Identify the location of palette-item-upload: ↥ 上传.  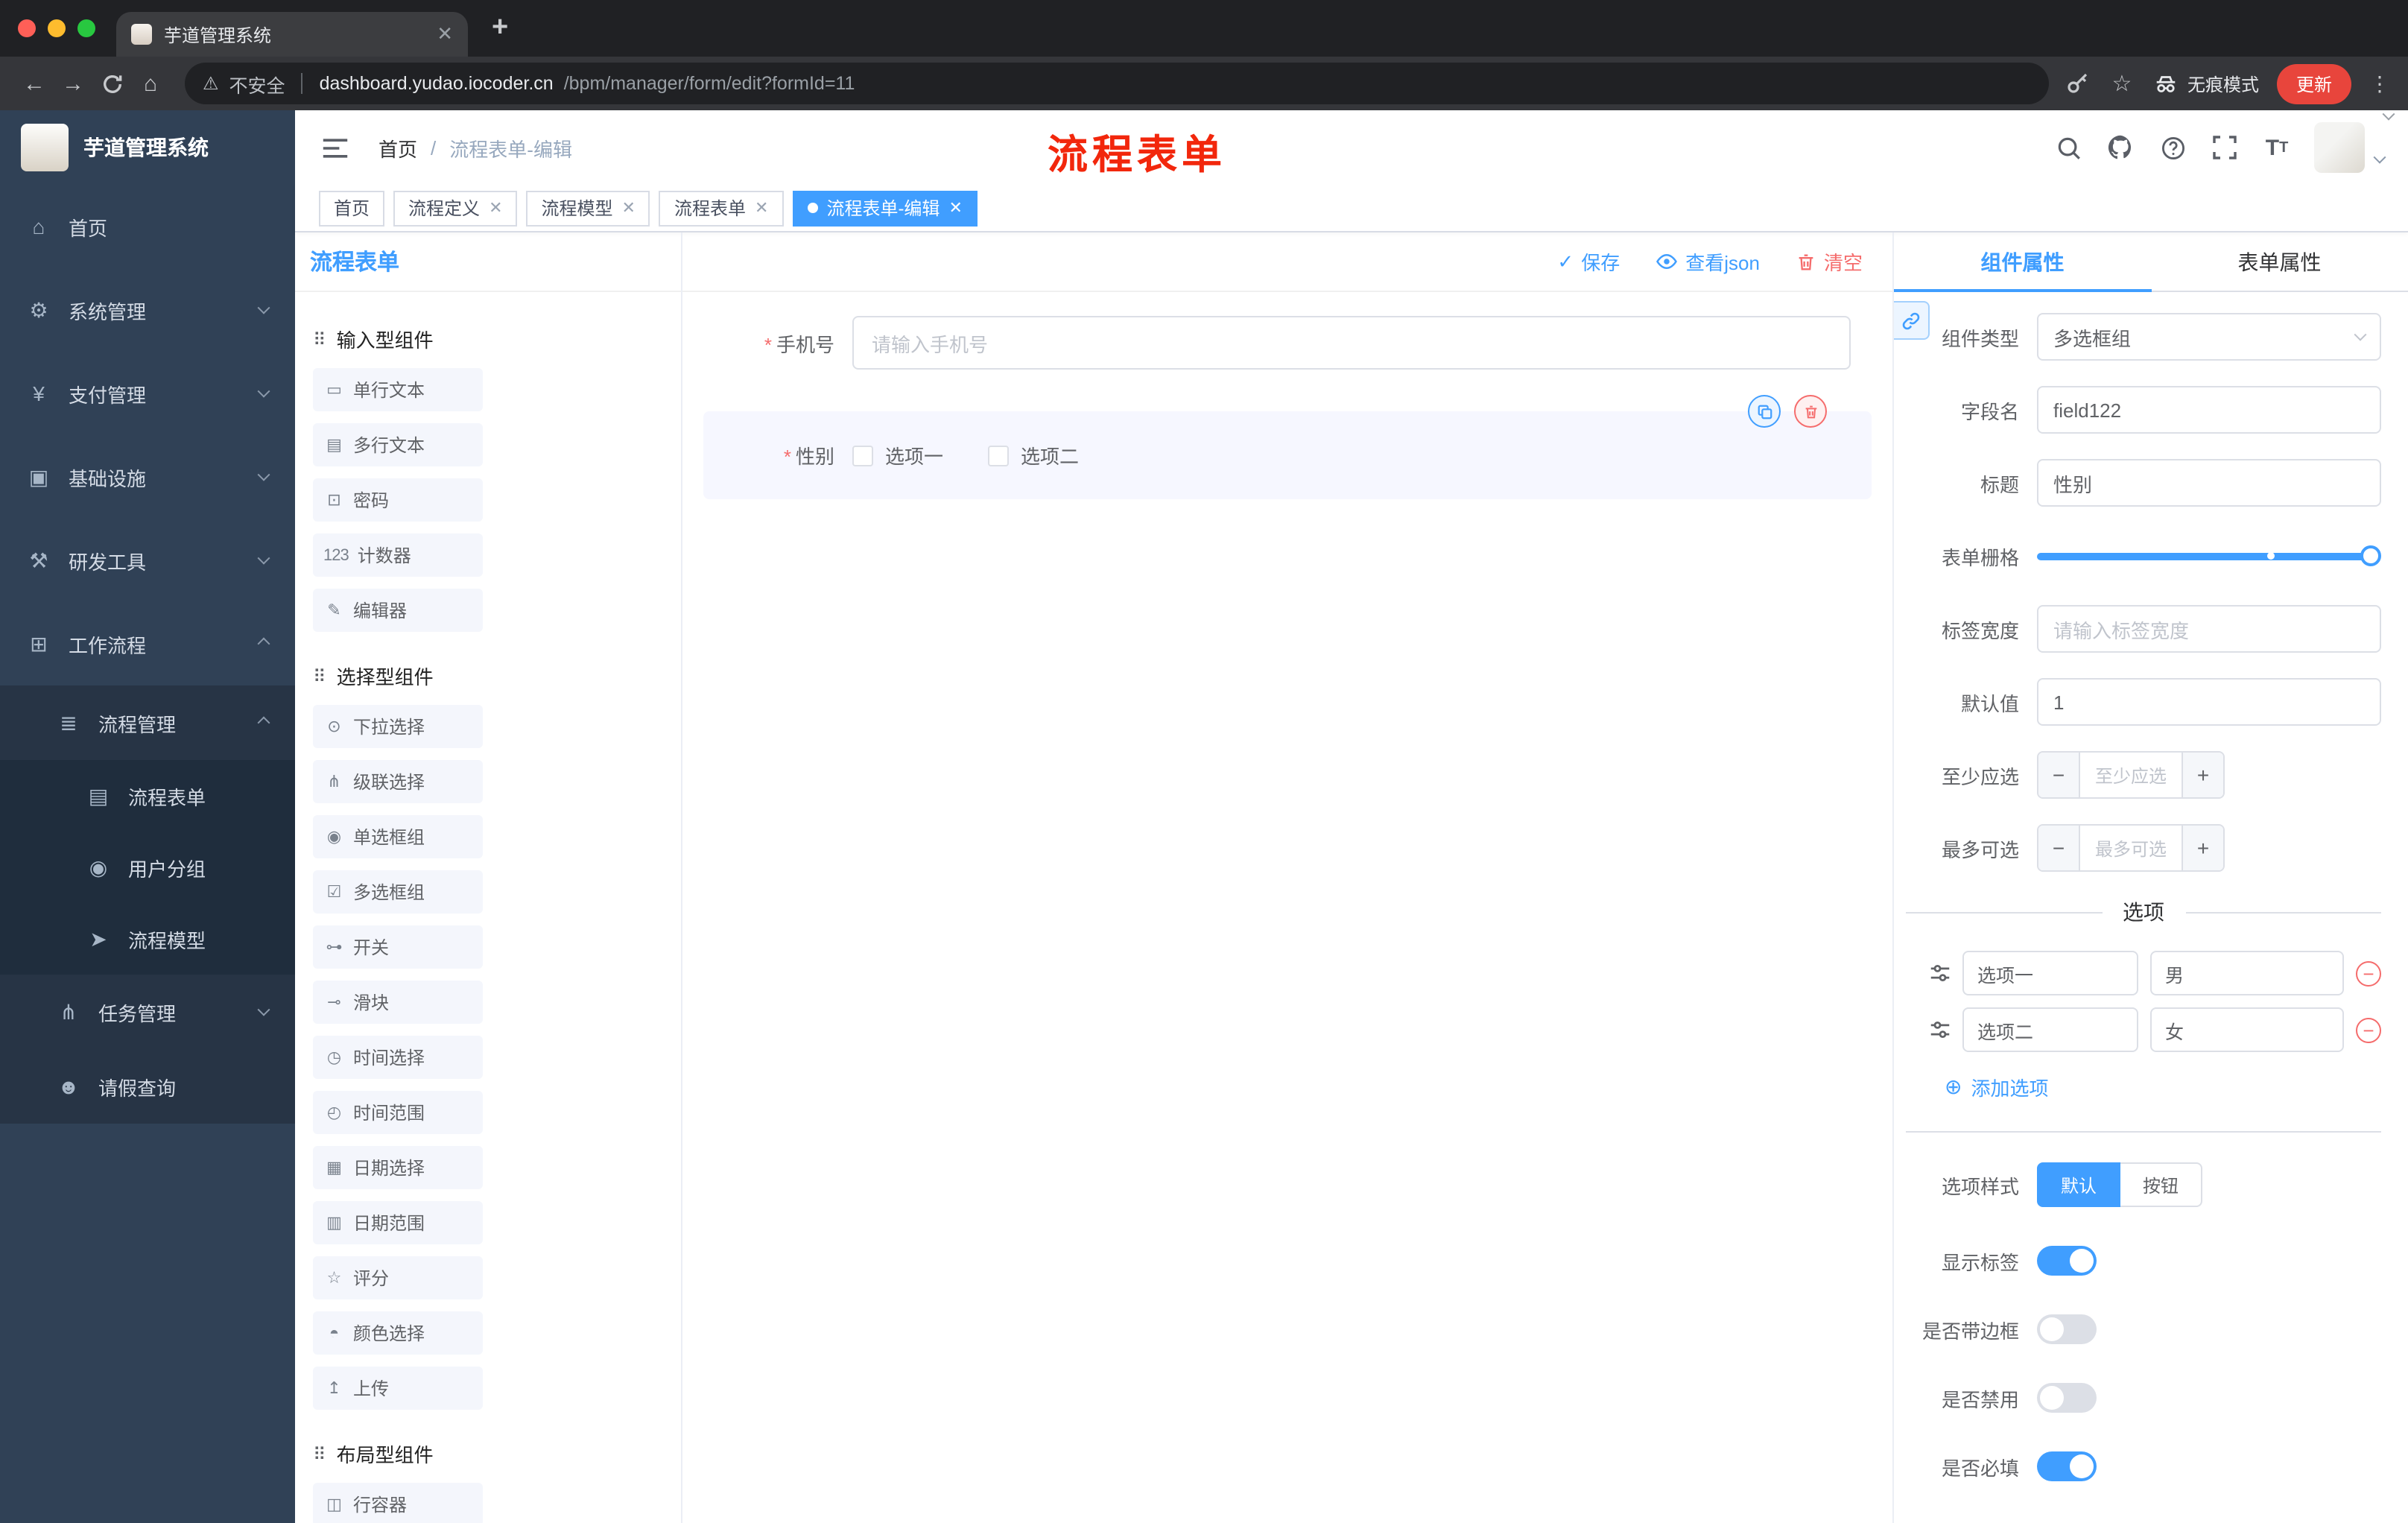
(398, 1389).